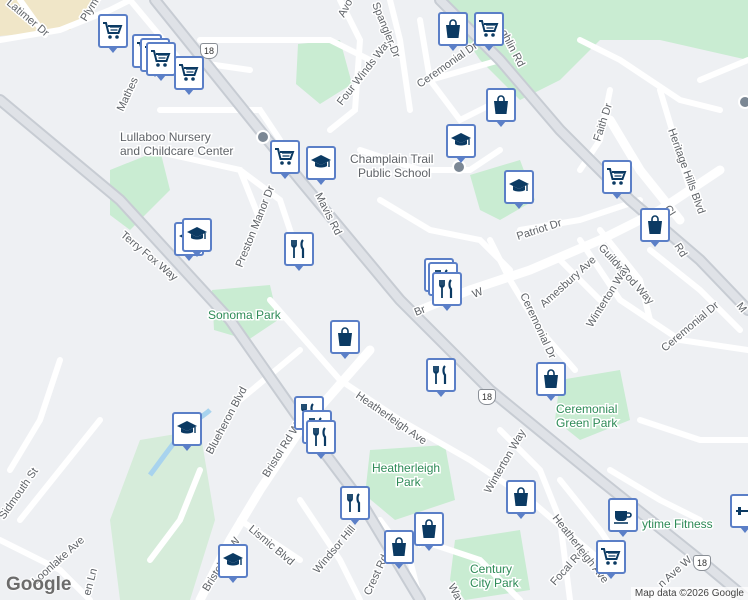 The width and height of the screenshot is (748, 600). Describe the element at coordinates (677, 524) in the screenshot. I see `park-label: ytime Fitness` at that location.